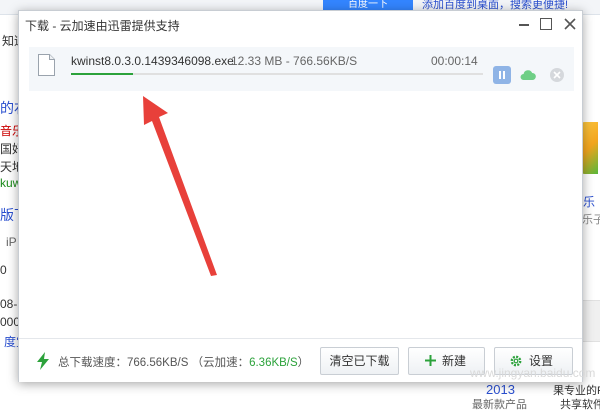 This screenshot has width=600, height=412. I want to click on remove-icon, so click(557, 75).